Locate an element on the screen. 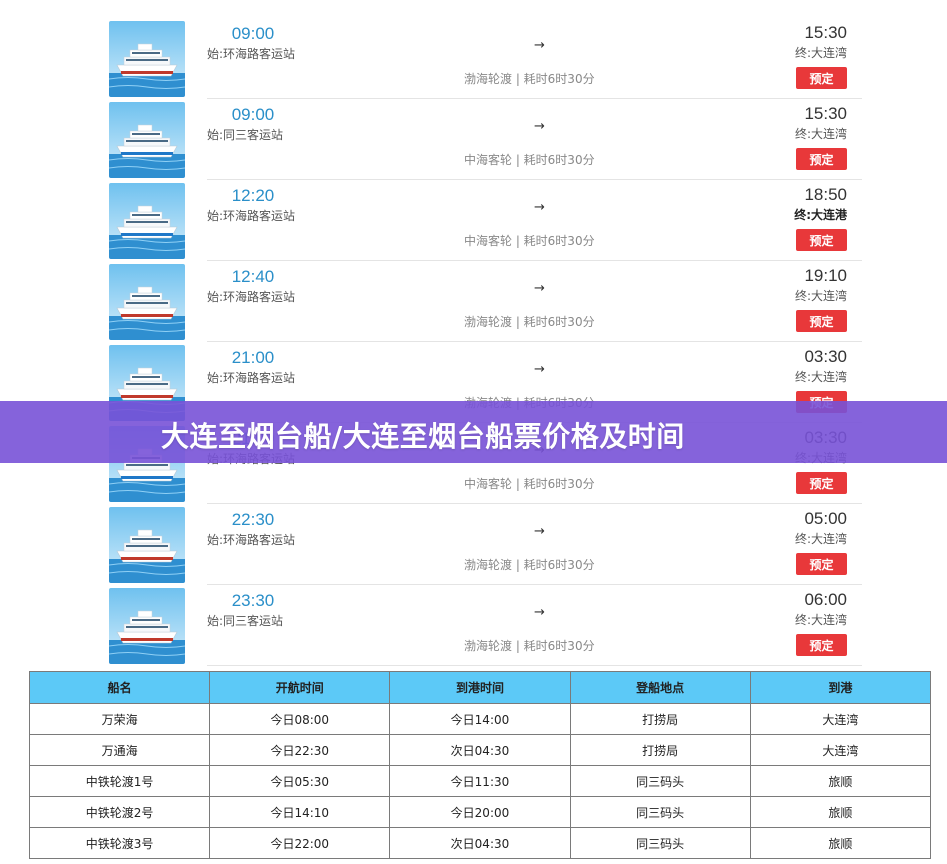  table-header-row: 船名 开航时间 到港时间 登船地点 到港 is located at coordinates (480, 687).